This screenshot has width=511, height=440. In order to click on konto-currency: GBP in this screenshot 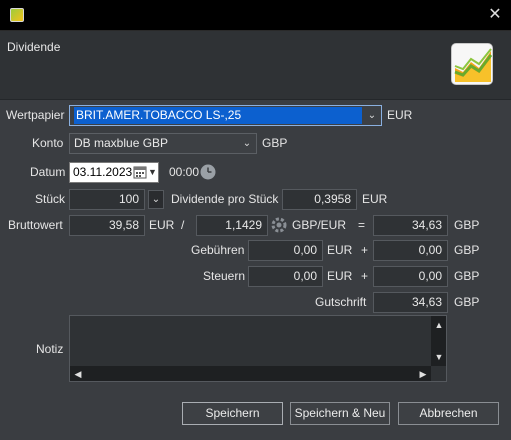, I will do `click(275, 143)`.